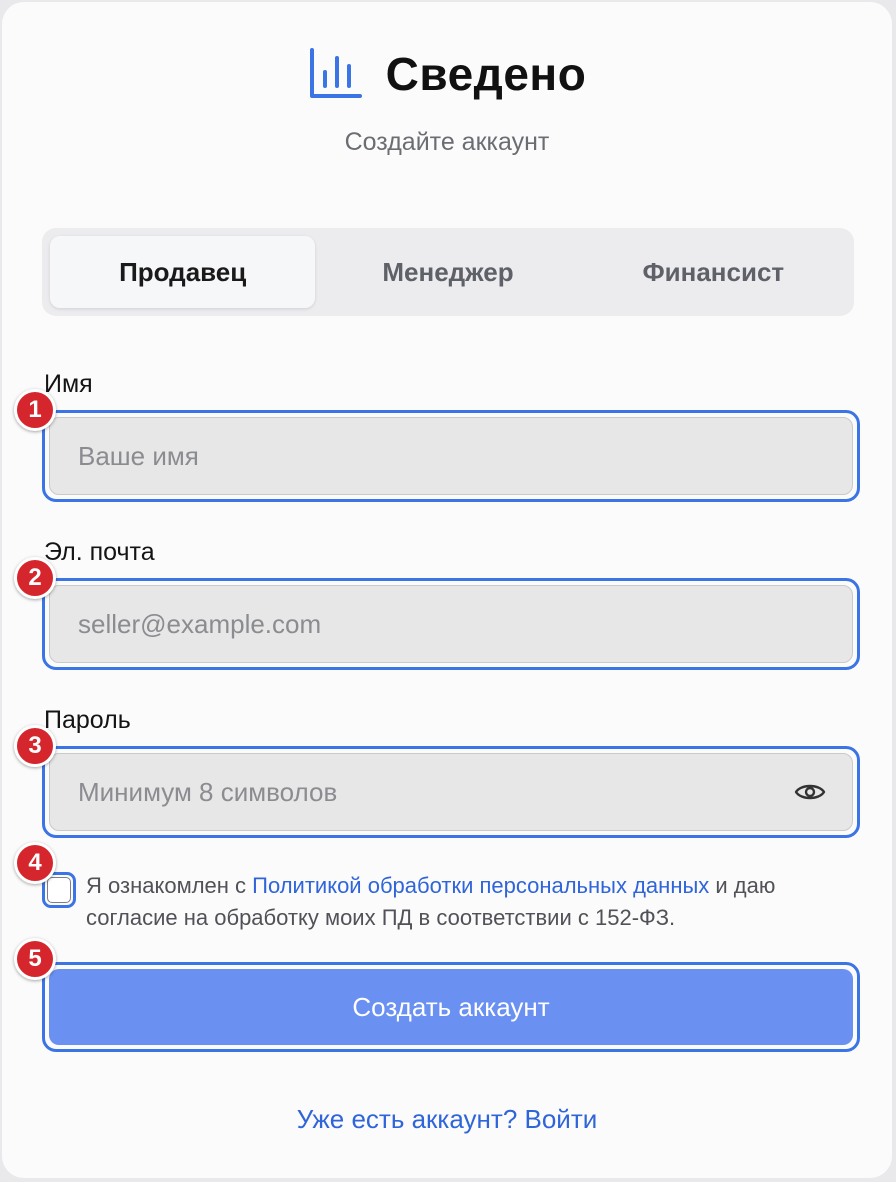  Describe the element at coordinates (480, 885) in the screenshot. I see `privacy-policy-link: Политикой обработки персональных данных` at that location.